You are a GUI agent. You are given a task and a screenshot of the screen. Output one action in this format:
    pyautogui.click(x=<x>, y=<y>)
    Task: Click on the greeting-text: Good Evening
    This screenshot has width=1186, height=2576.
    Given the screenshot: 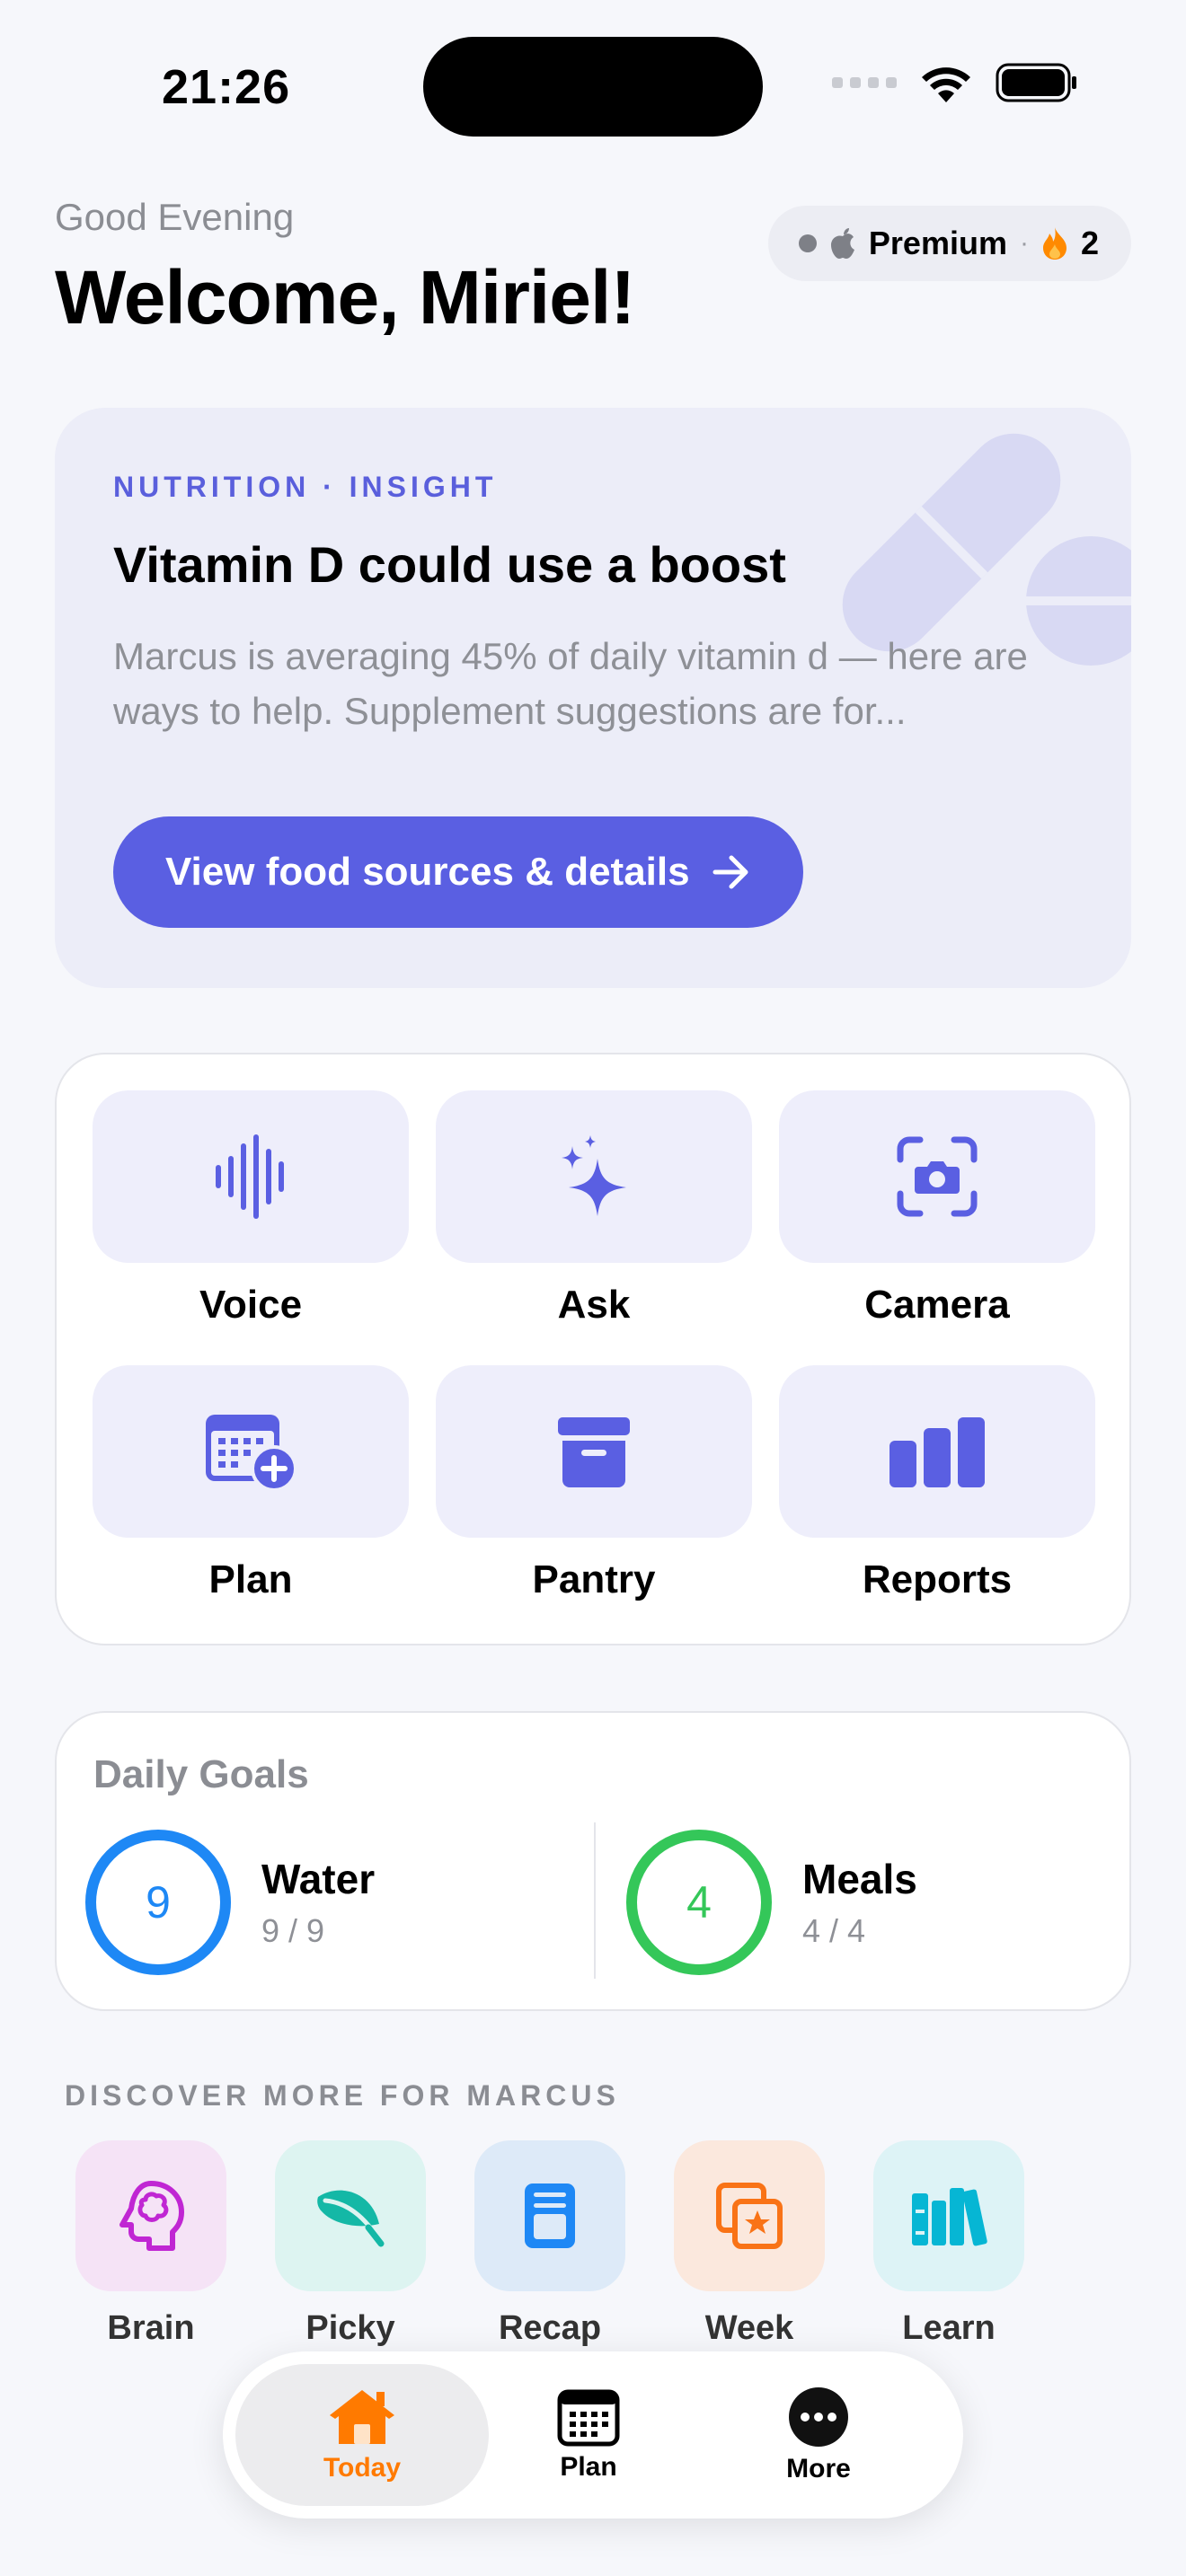 What is the action you would take?
    pyautogui.click(x=175, y=217)
    